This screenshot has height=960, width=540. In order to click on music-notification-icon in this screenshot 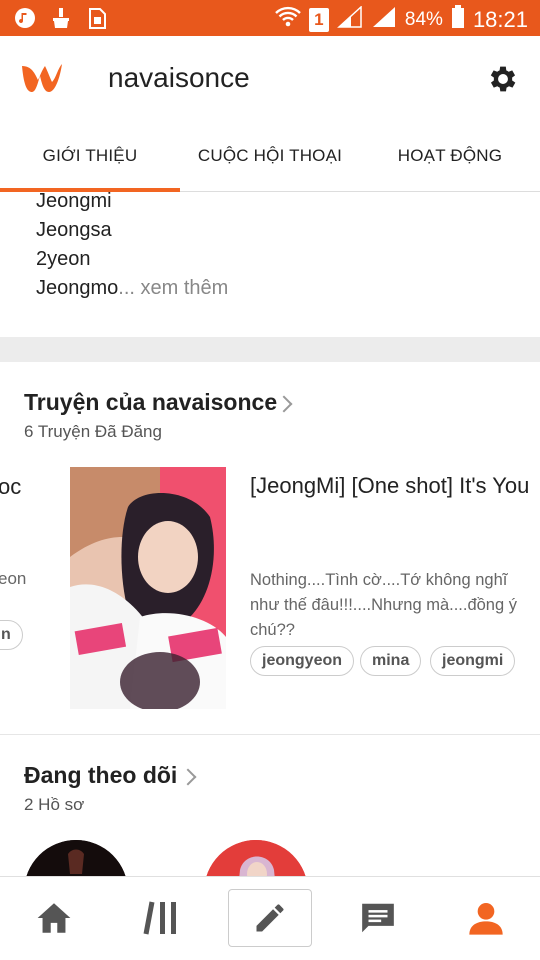, I will do `click(25, 18)`.